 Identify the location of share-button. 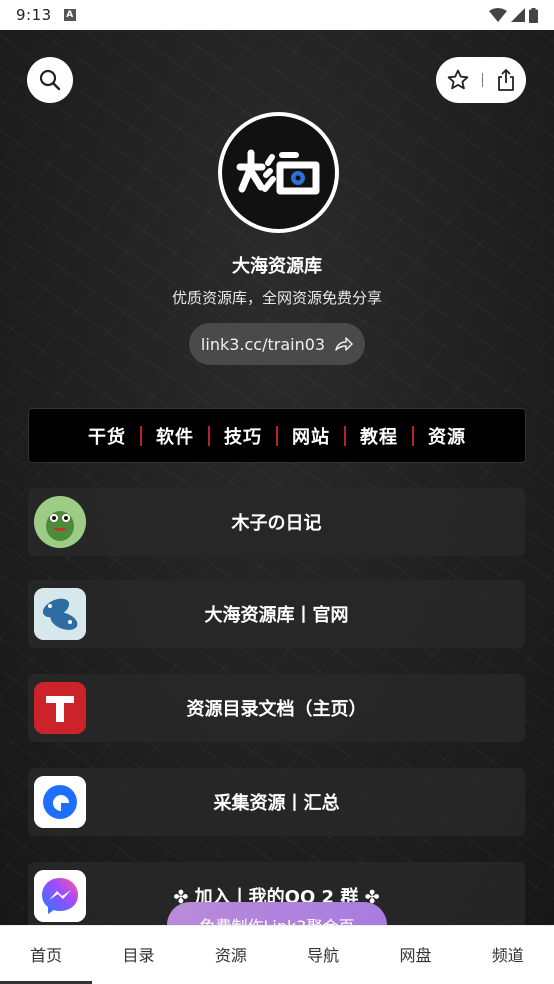
(506, 80).